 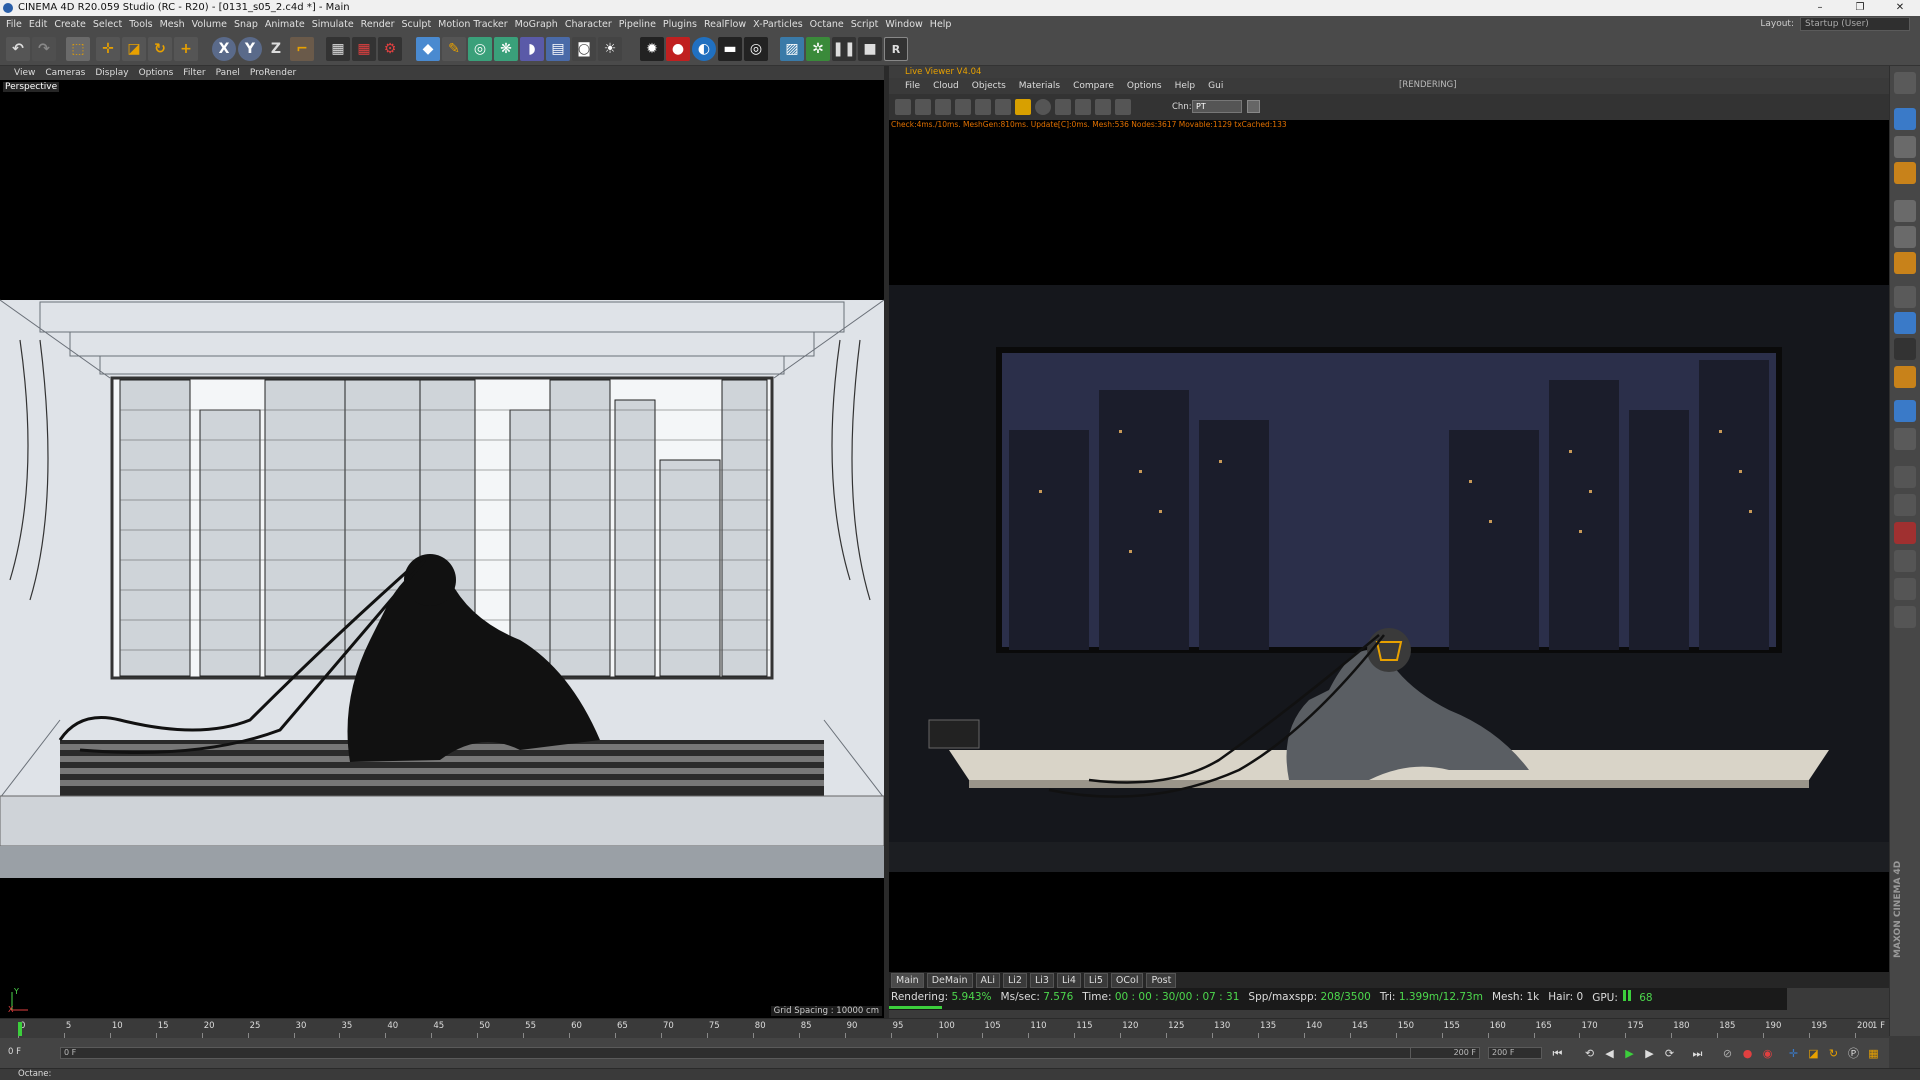 I want to click on menu-animate: Animate, so click(x=288, y=24).